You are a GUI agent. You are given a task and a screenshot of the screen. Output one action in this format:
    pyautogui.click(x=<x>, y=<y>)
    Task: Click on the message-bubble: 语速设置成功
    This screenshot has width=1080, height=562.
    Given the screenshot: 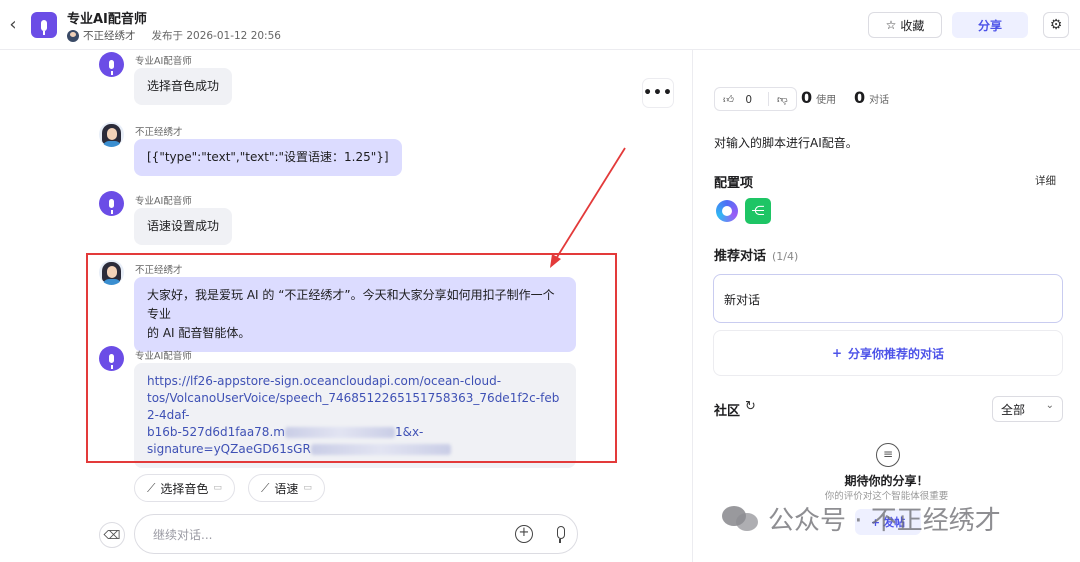 What is the action you would take?
    pyautogui.click(x=183, y=226)
    